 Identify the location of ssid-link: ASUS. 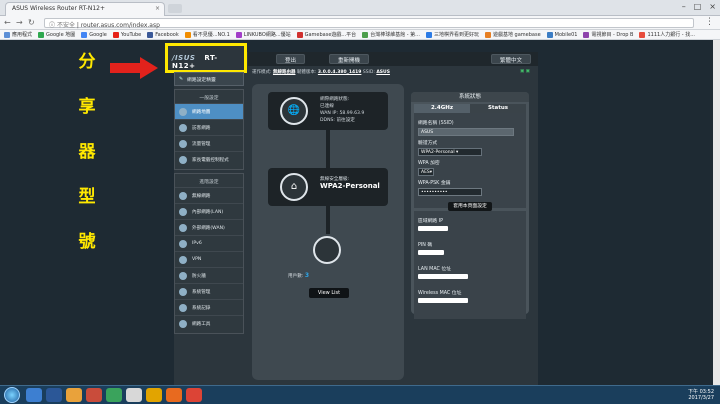
(383, 72).